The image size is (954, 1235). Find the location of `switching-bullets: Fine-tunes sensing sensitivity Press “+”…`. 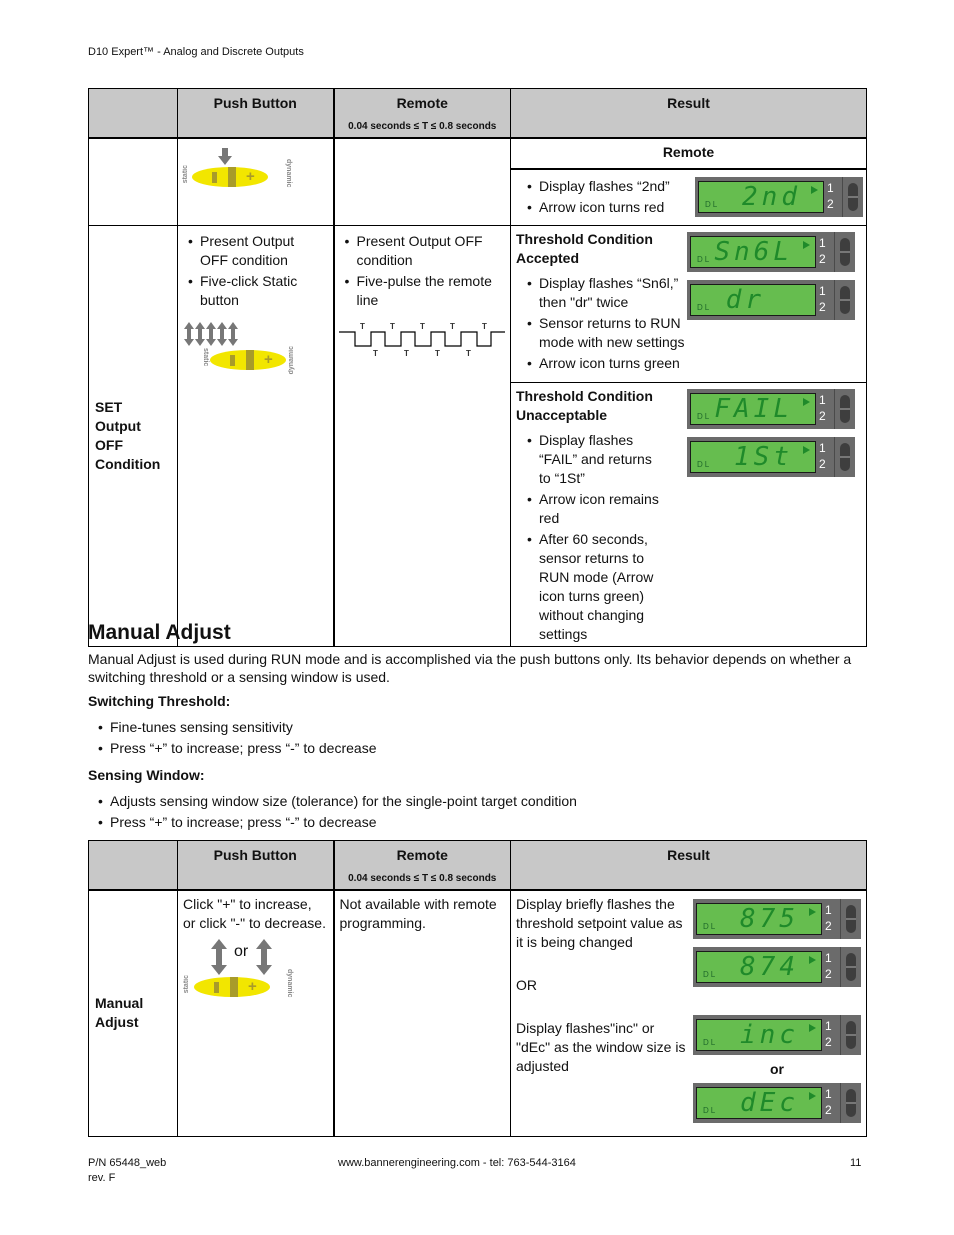

switching-bullets: Fine-tunes sensing sensitivity Press “+”… is located at coordinates (473, 739).